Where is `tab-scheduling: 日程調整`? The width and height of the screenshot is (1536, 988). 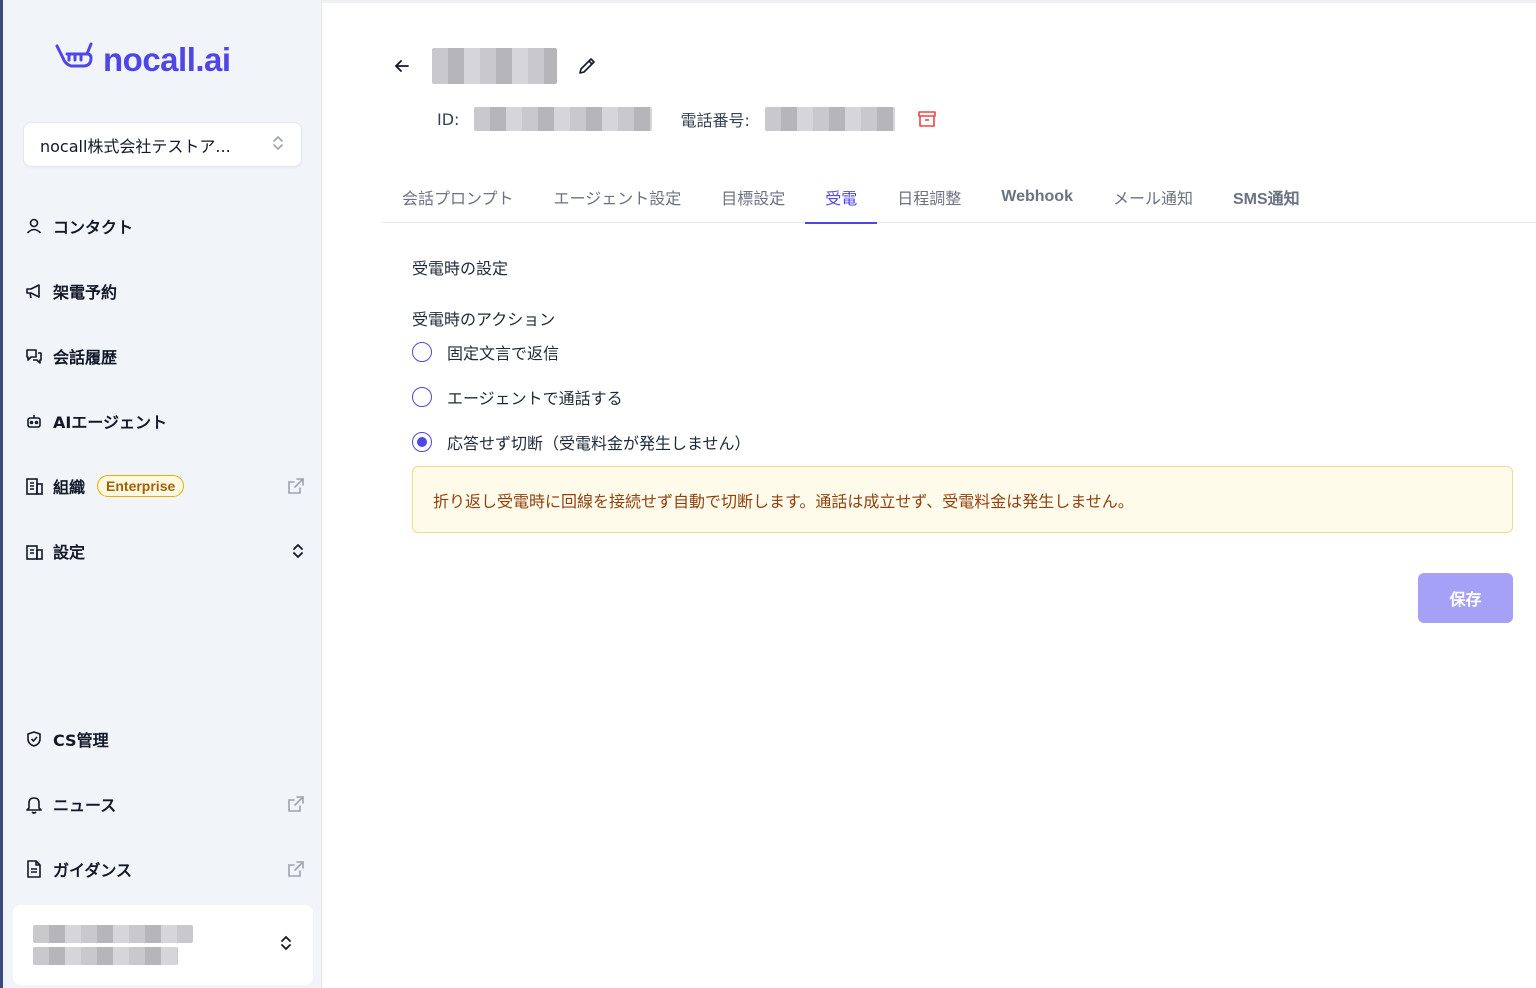 tab-scheduling: 日程調整 is located at coordinates (929, 197).